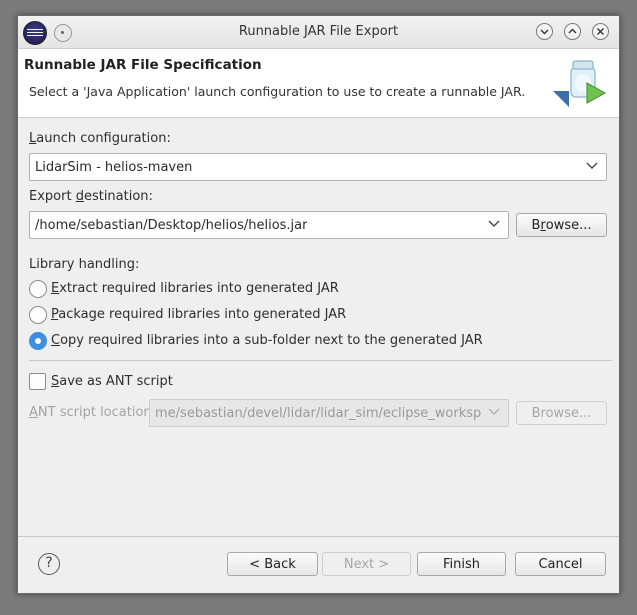  Describe the element at coordinates (320, 360) in the screenshot. I see `separator` at that location.